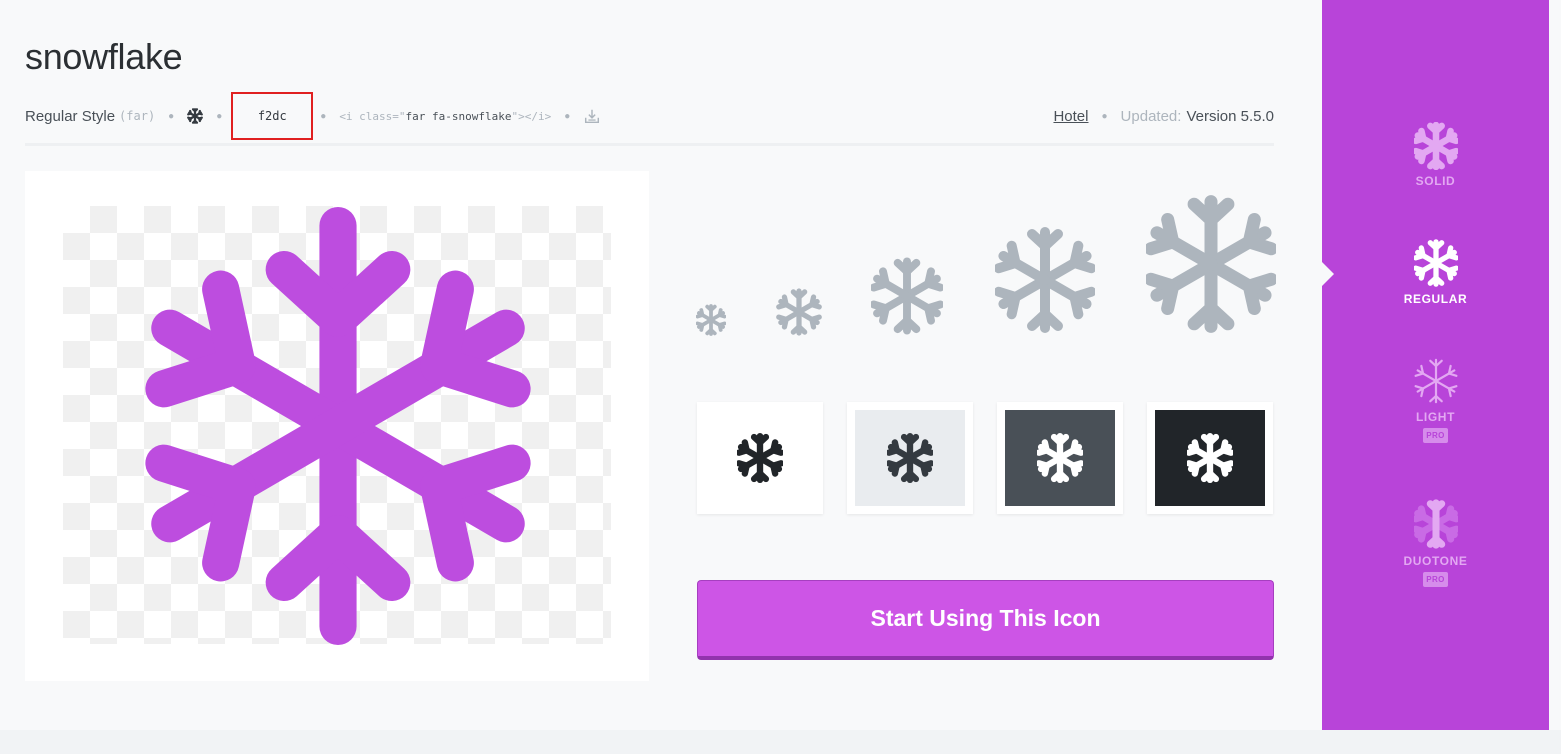 The height and width of the screenshot is (754, 1561). Describe the element at coordinates (649, 144) in the screenshot. I see `divider` at that location.